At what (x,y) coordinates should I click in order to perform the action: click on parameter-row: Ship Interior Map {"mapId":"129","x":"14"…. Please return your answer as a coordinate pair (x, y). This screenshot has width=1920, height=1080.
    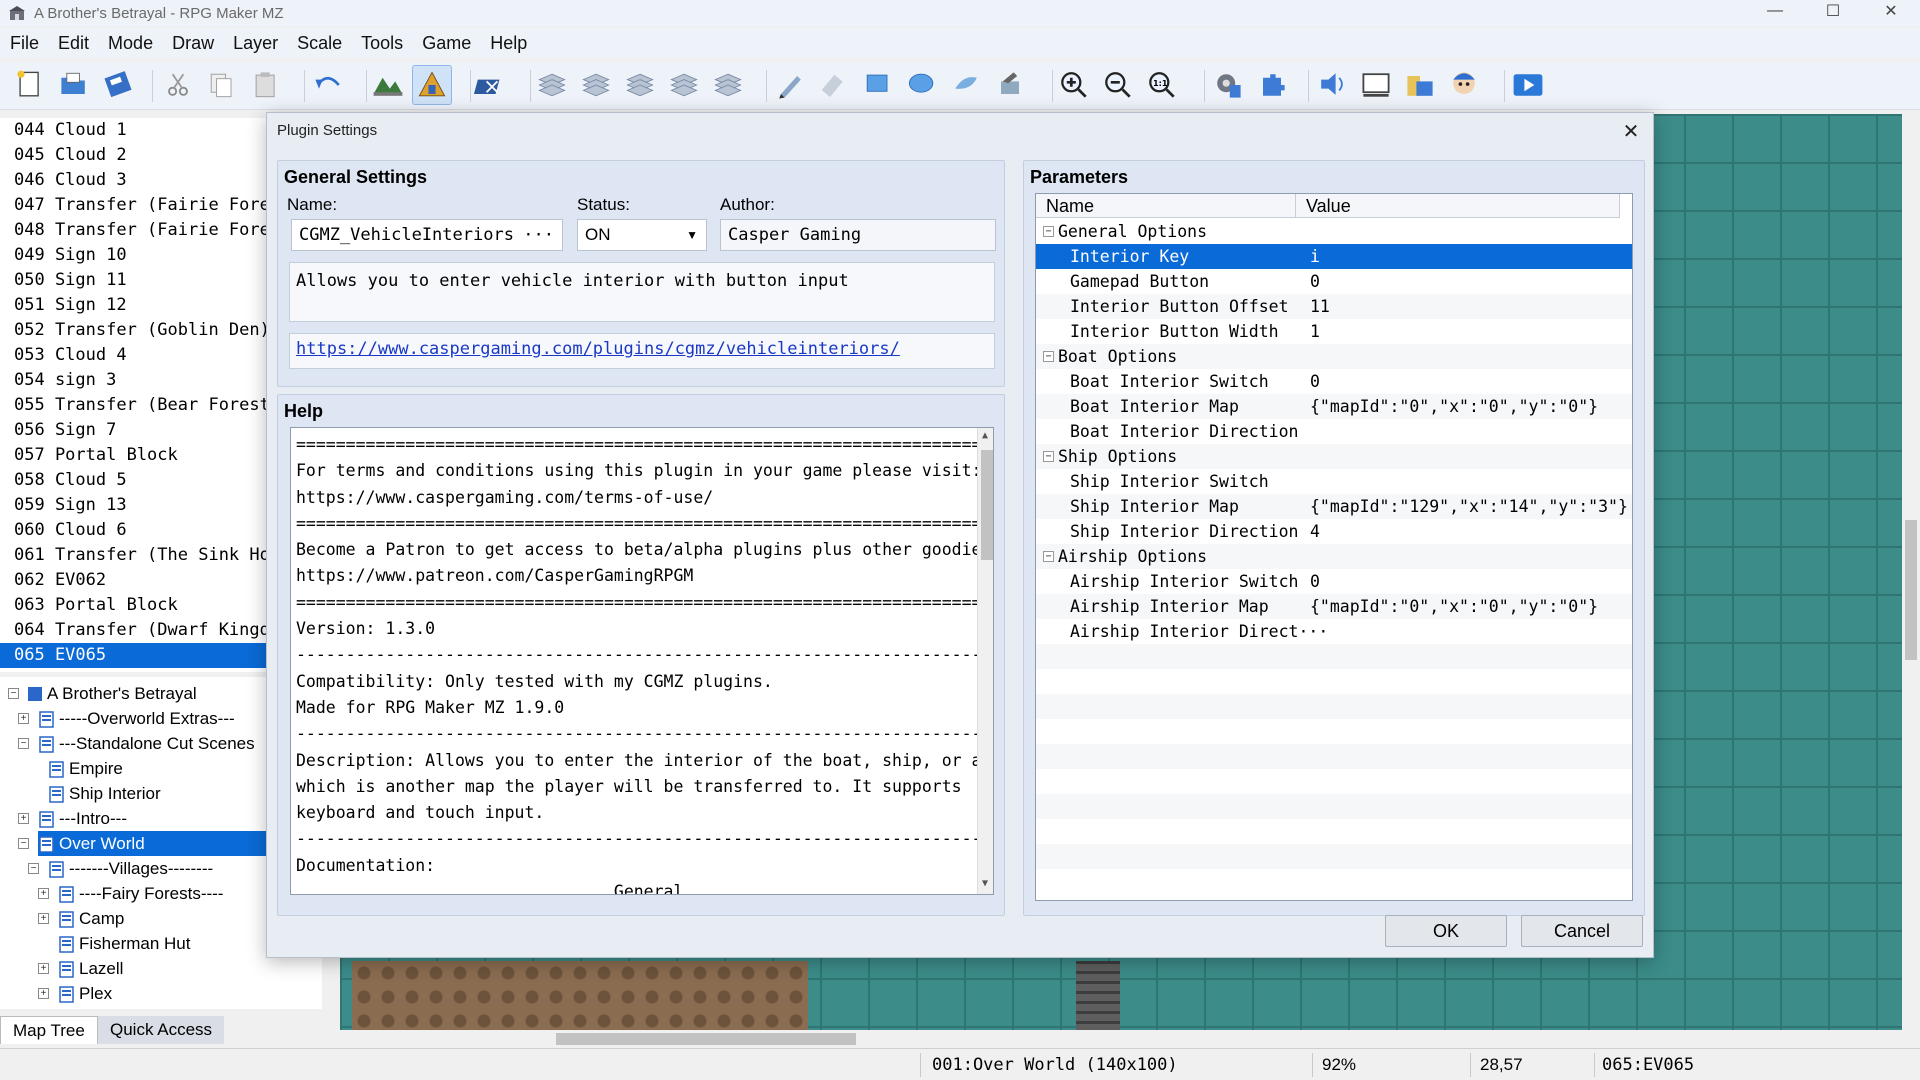
    Looking at the image, I should click on (1334, 506).